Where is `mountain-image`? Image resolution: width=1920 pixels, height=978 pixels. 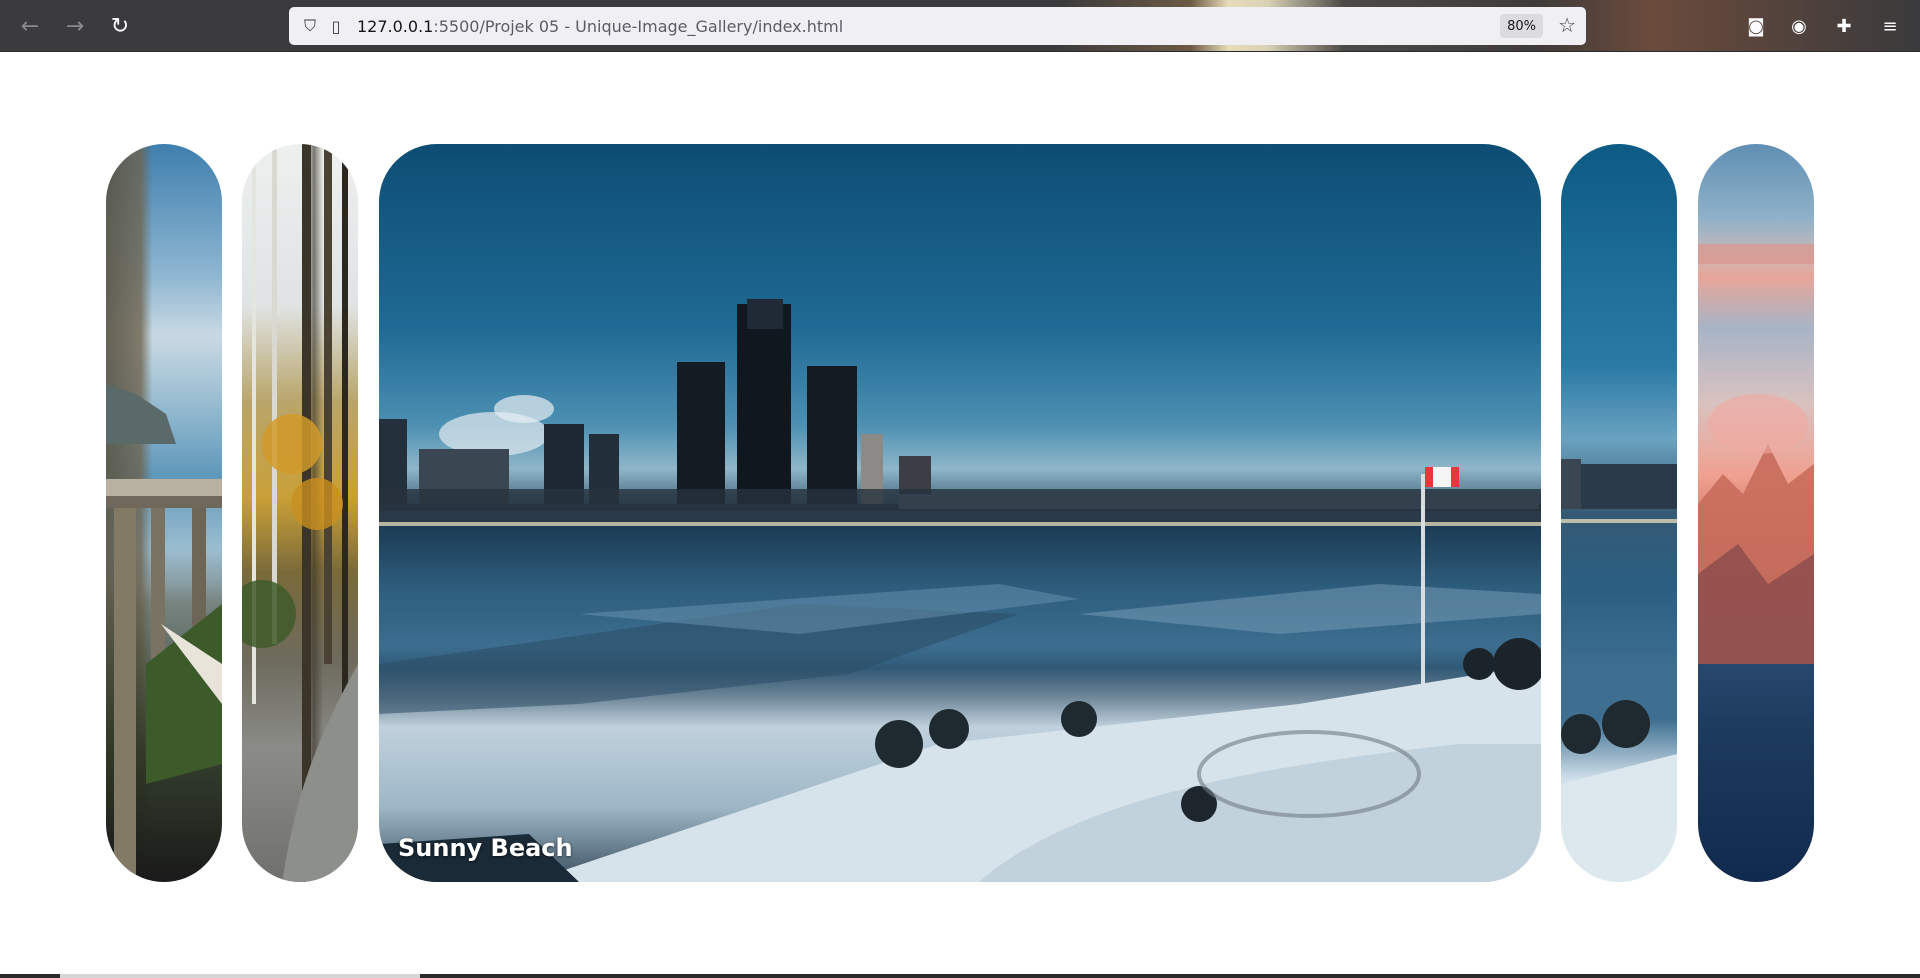 mountain-image is located at coordinates (1756, 454).